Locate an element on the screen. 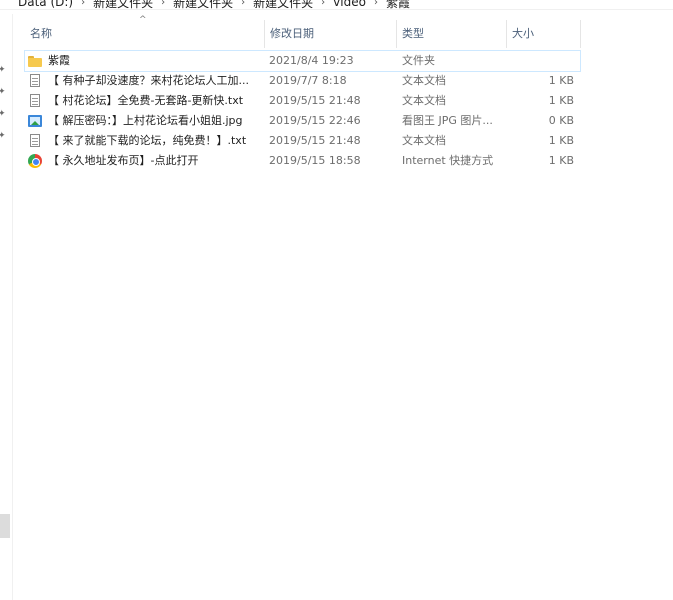 This screenshot has width=673, height=600. column-type: 类型 is located at coordinates (451, 34).